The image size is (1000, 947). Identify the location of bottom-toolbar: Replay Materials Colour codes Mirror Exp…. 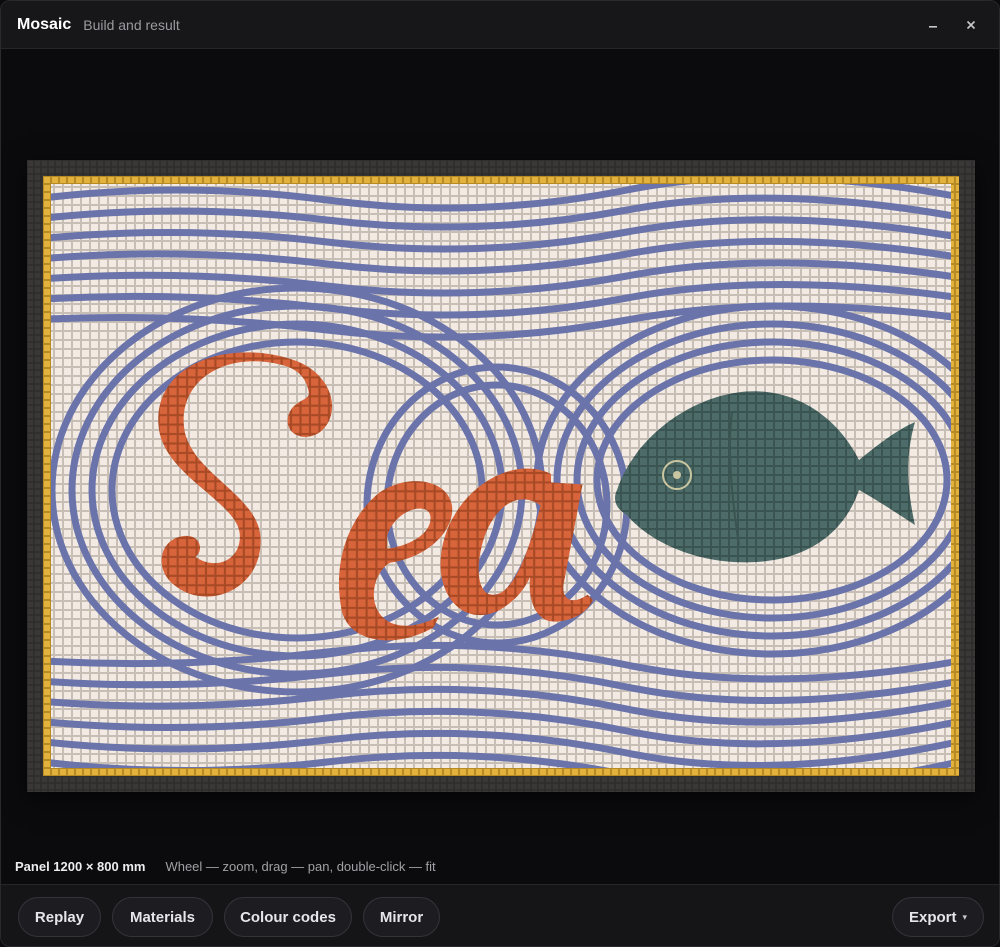
(500, 915).